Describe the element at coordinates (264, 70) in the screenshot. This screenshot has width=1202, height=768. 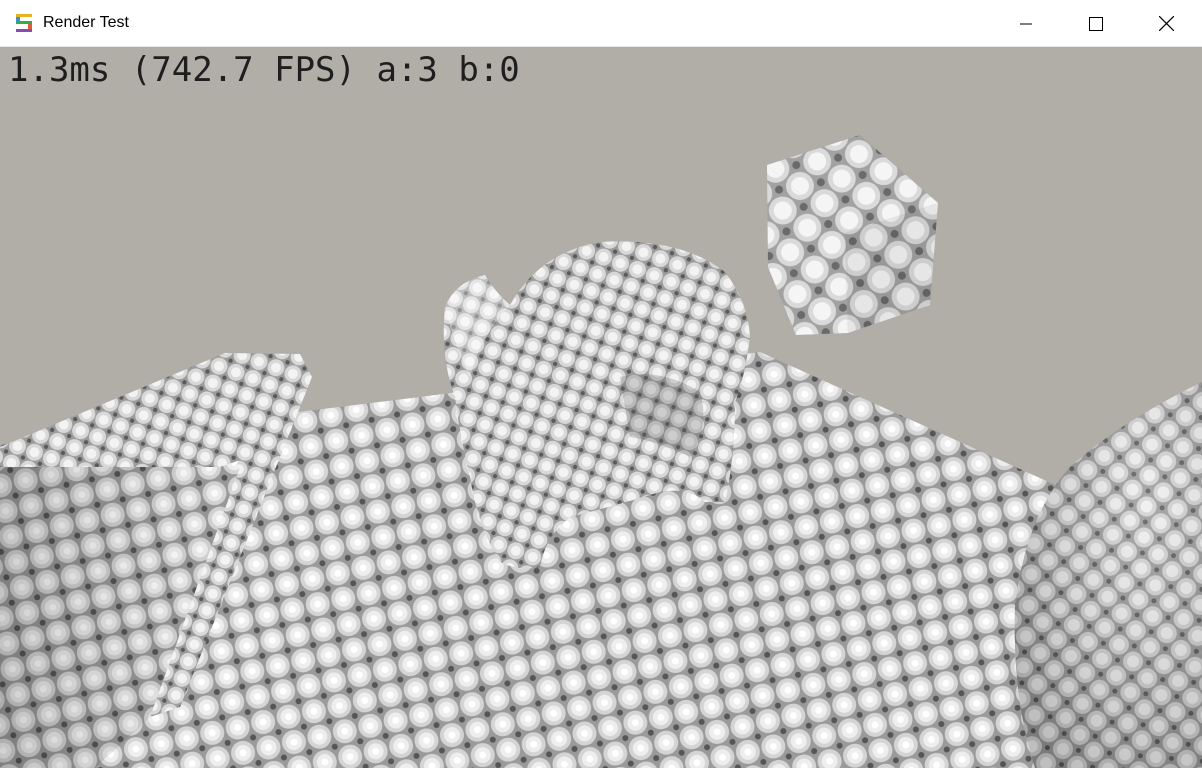
I see `fps-stats-overlay: 1.3ms (742.7 FPS) a:3 b:0` at that location.